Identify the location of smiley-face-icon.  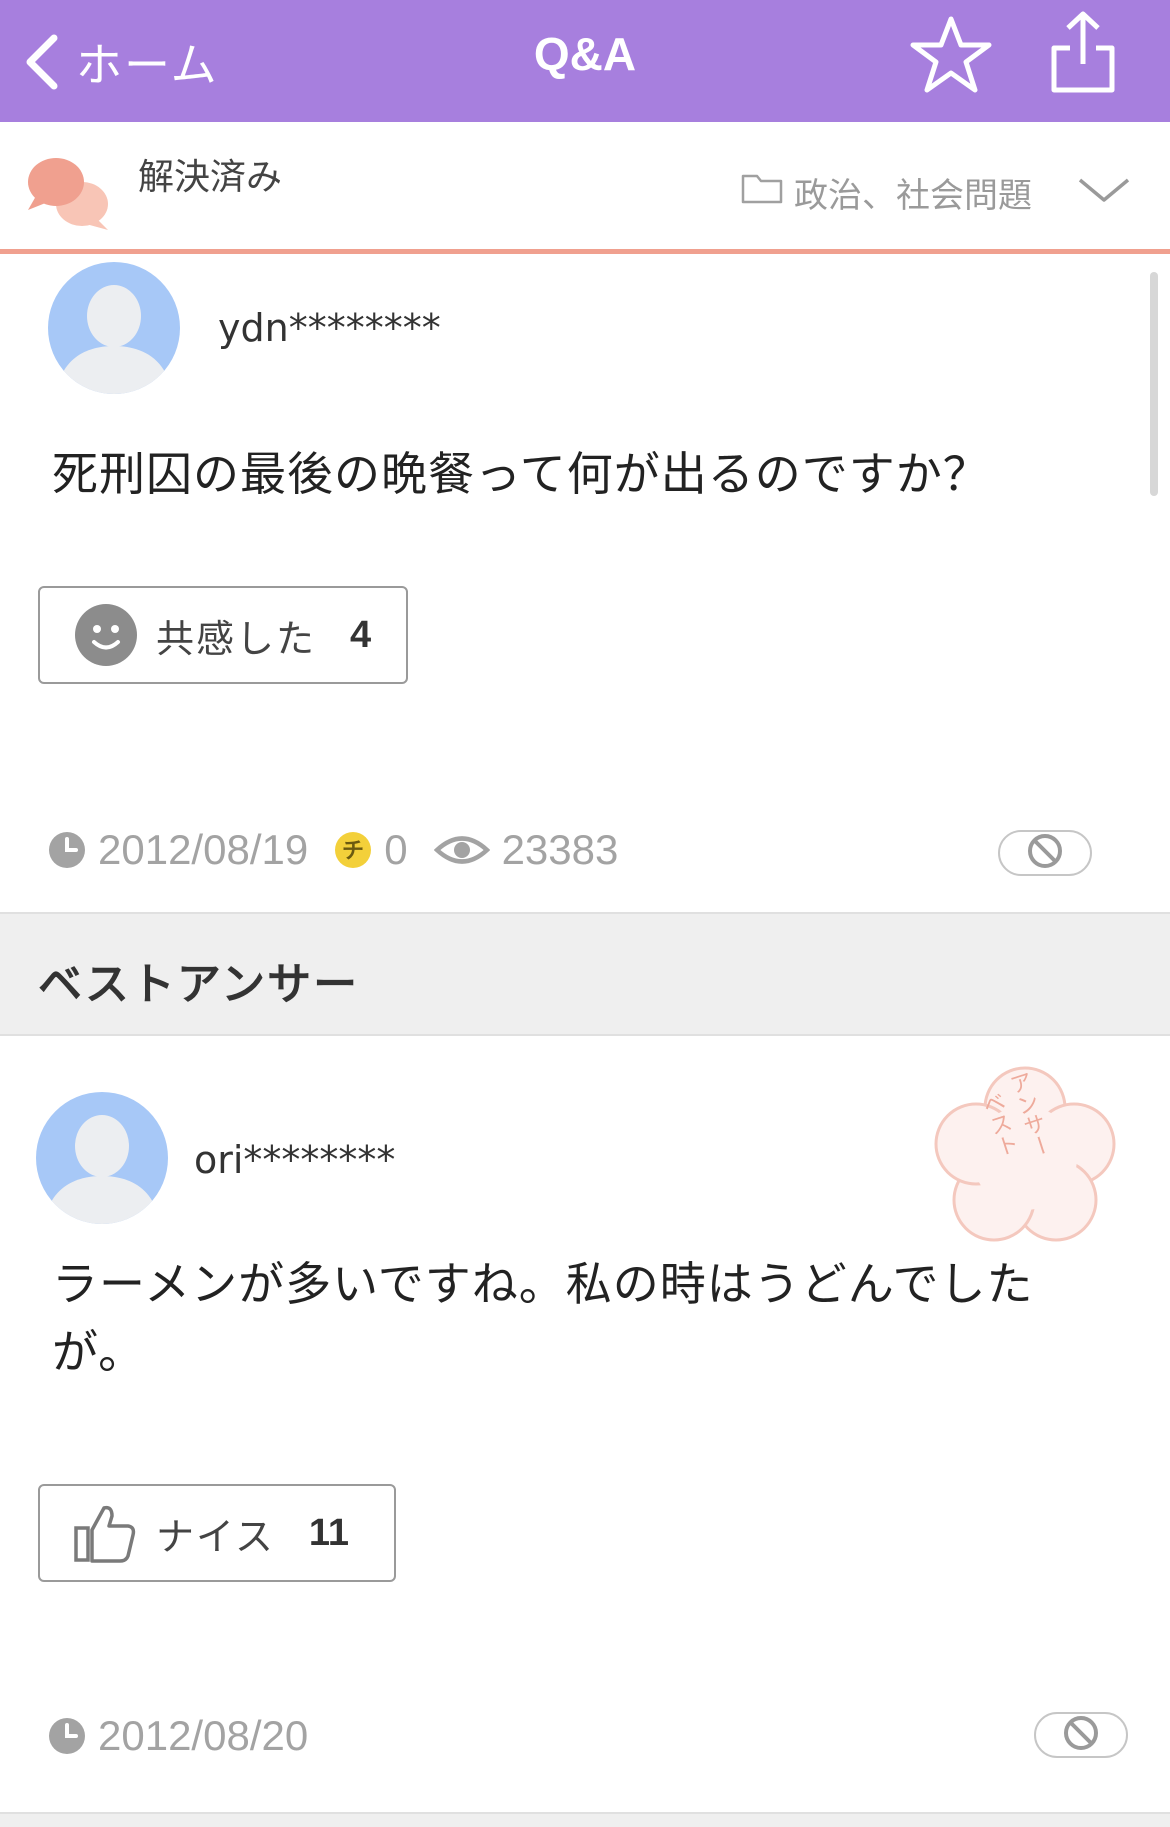
(106, 635).